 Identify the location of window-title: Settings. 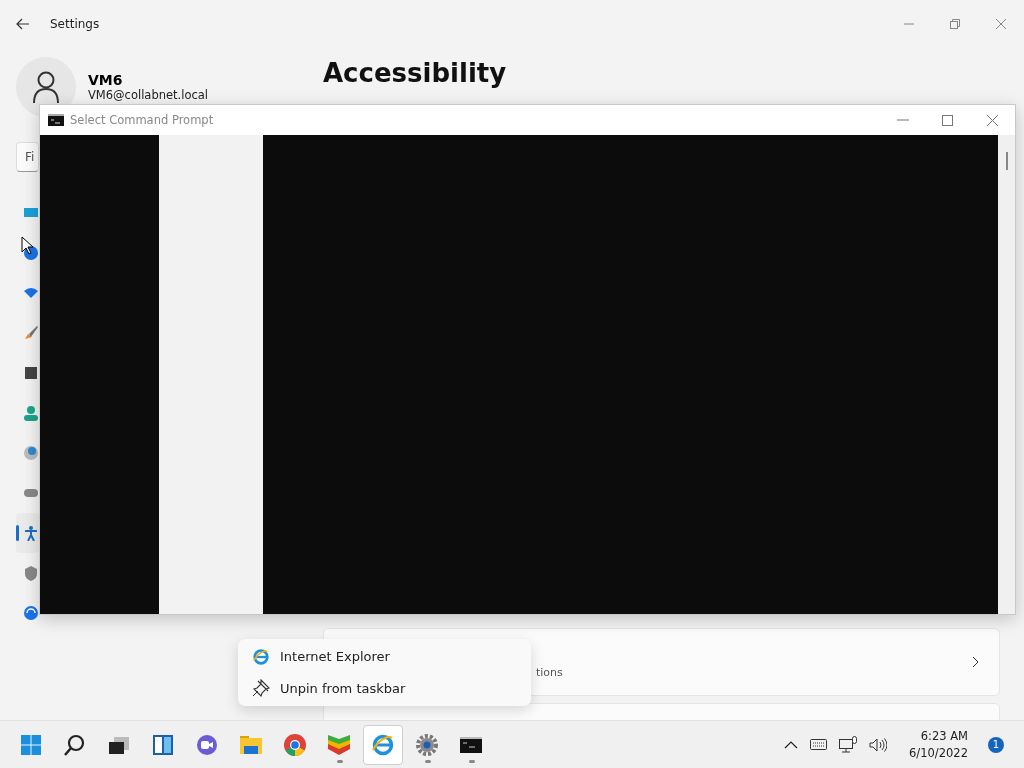
(75, 24).